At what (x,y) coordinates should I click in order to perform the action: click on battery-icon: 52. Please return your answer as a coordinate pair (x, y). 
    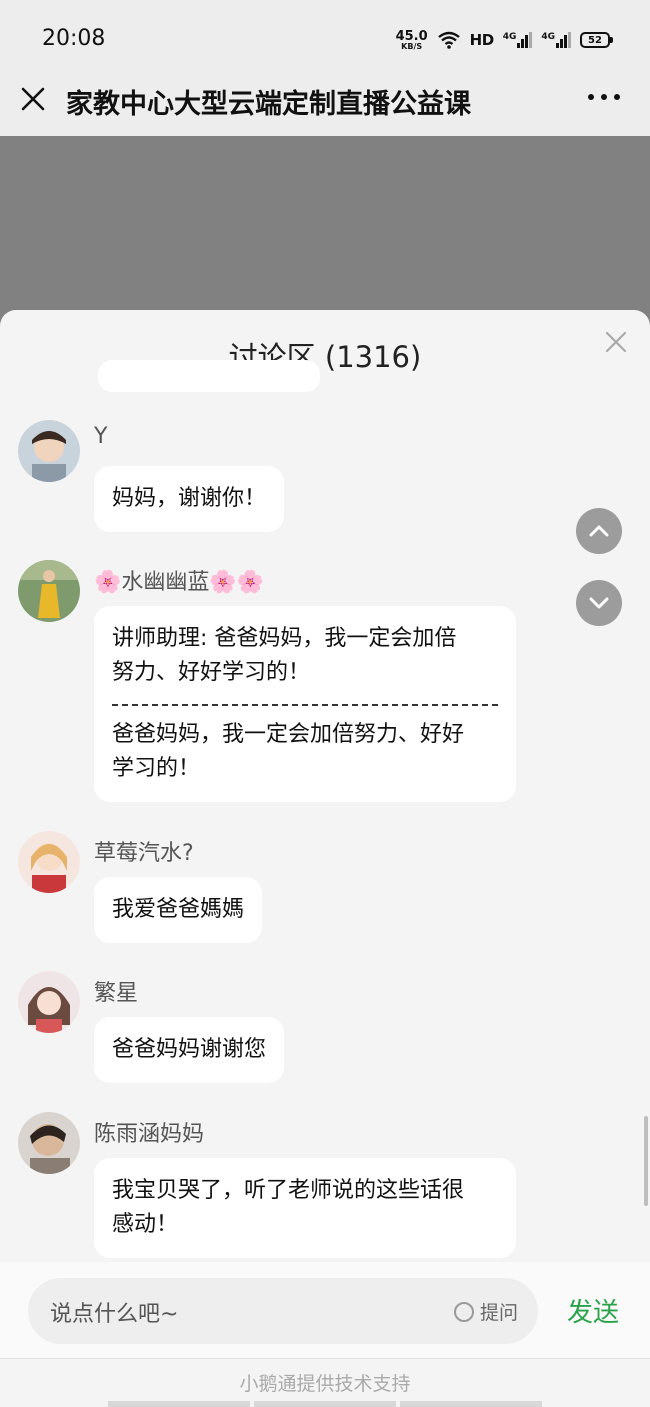
    Looking at the image, I should click on (596, 40).